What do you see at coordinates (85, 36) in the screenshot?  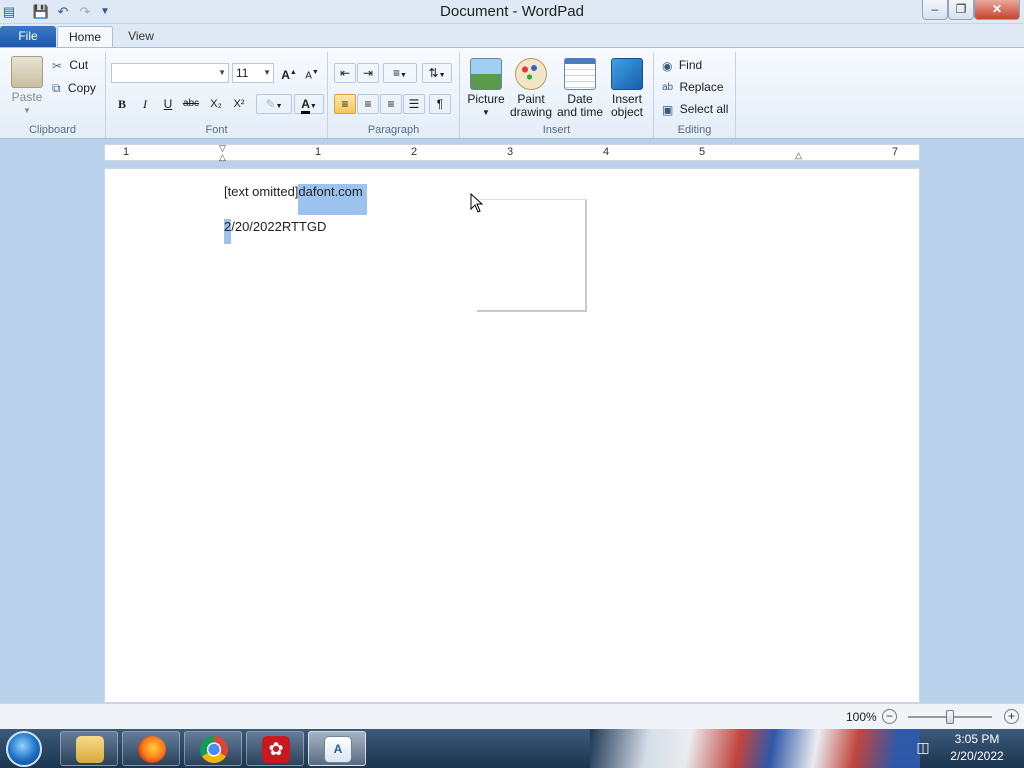 I see `tab-home: Home` at bounding box center [85, 36].